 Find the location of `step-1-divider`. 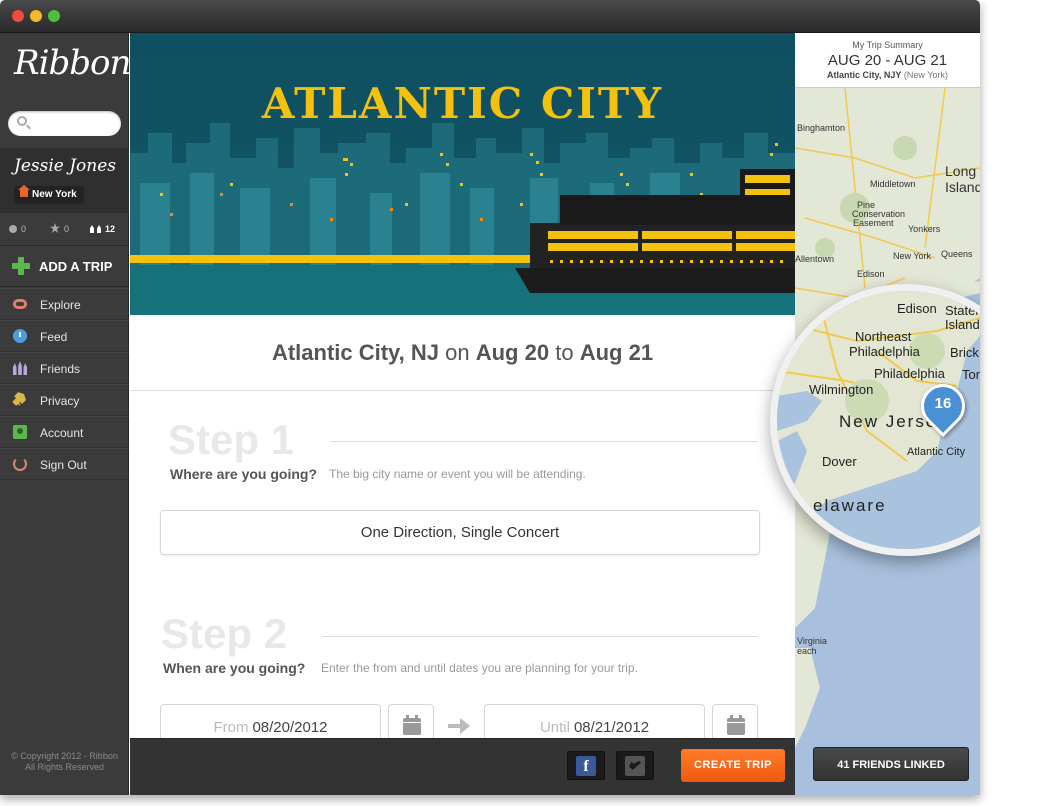

step-1-divider is located at coordinates (544, 441).